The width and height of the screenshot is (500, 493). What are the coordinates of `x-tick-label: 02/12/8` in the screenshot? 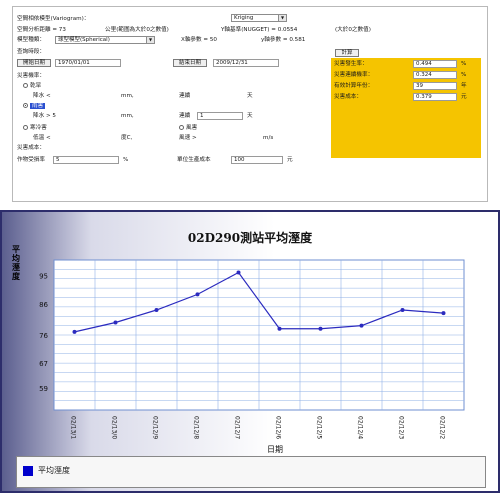 It's located at (196, 427).